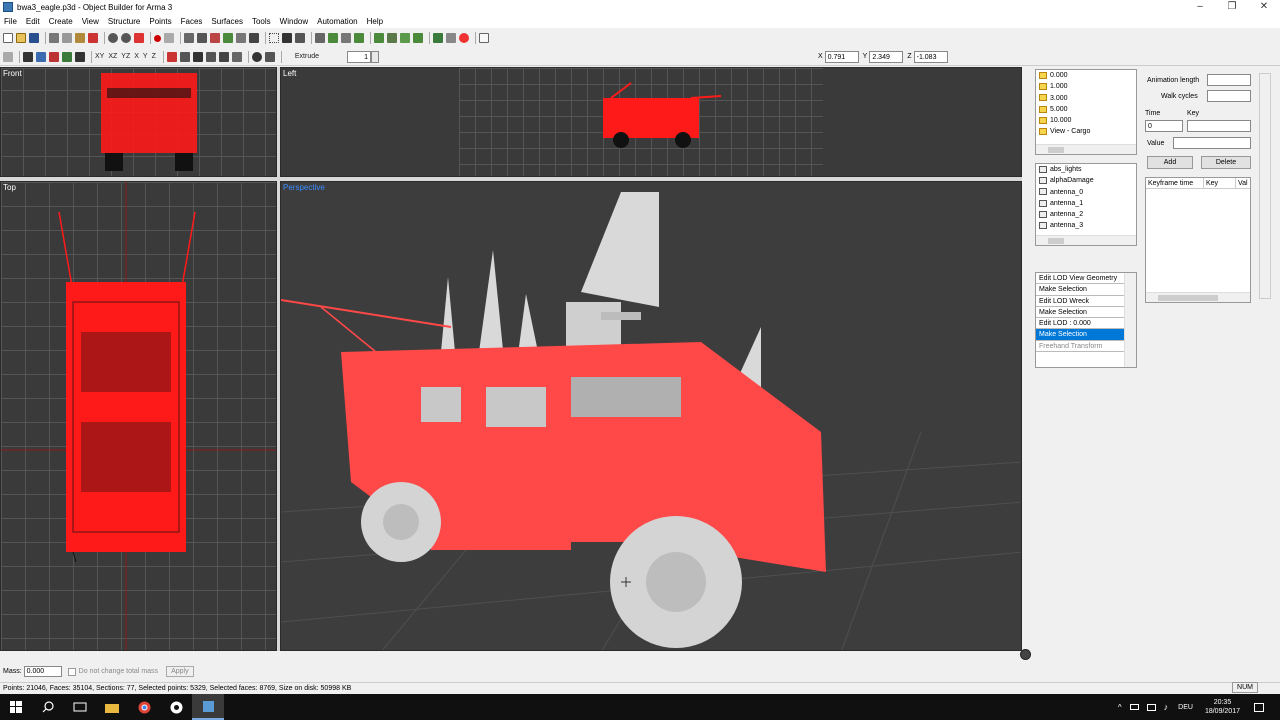 The image size is (1280, 720). What do you see at coordinates (359, 38) in the screenshot?
I see `sphere-icon` at bounding box center [359, 38].